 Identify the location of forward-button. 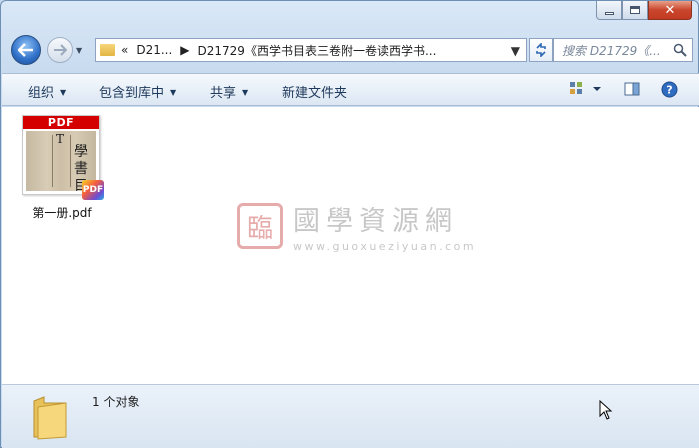
(60, 50).